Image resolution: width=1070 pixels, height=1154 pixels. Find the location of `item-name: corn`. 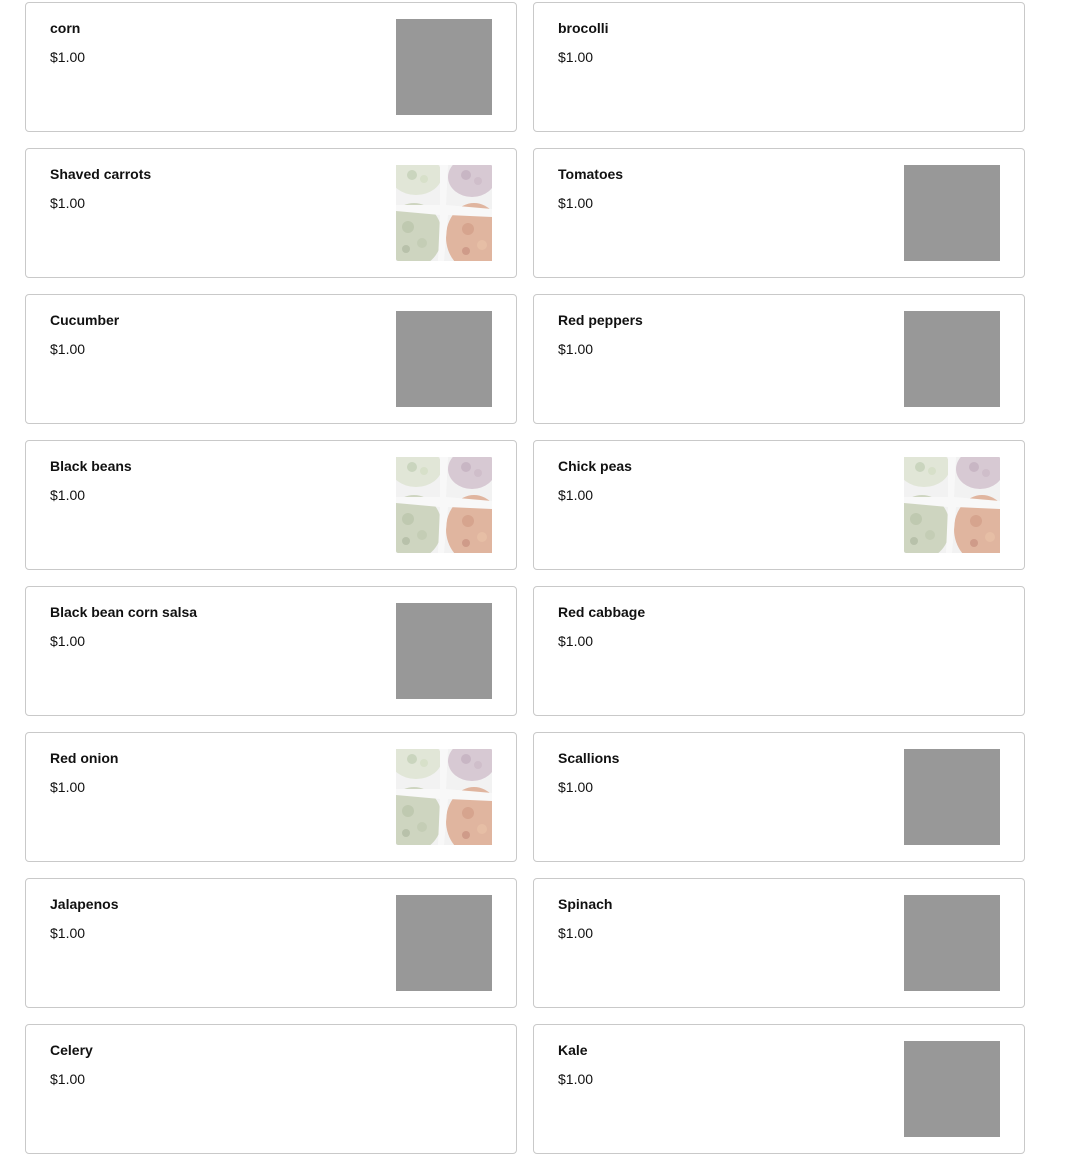

item-name: corn is located at coordinates (65, 28).